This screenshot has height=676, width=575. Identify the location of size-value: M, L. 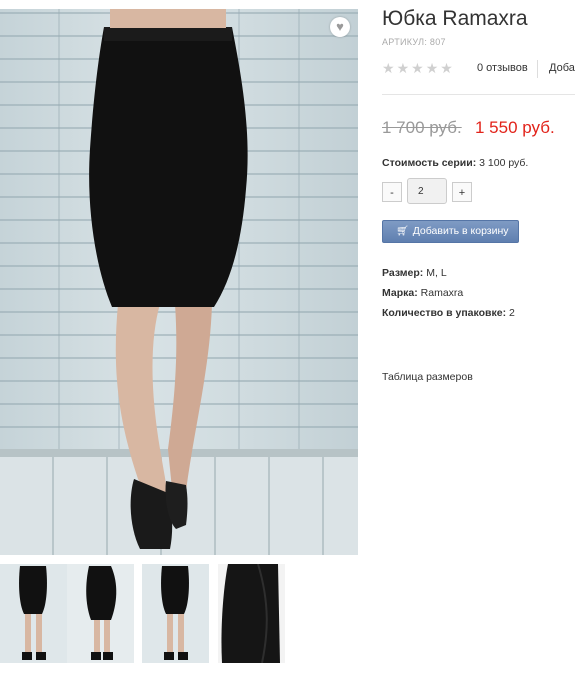
(436, 273).